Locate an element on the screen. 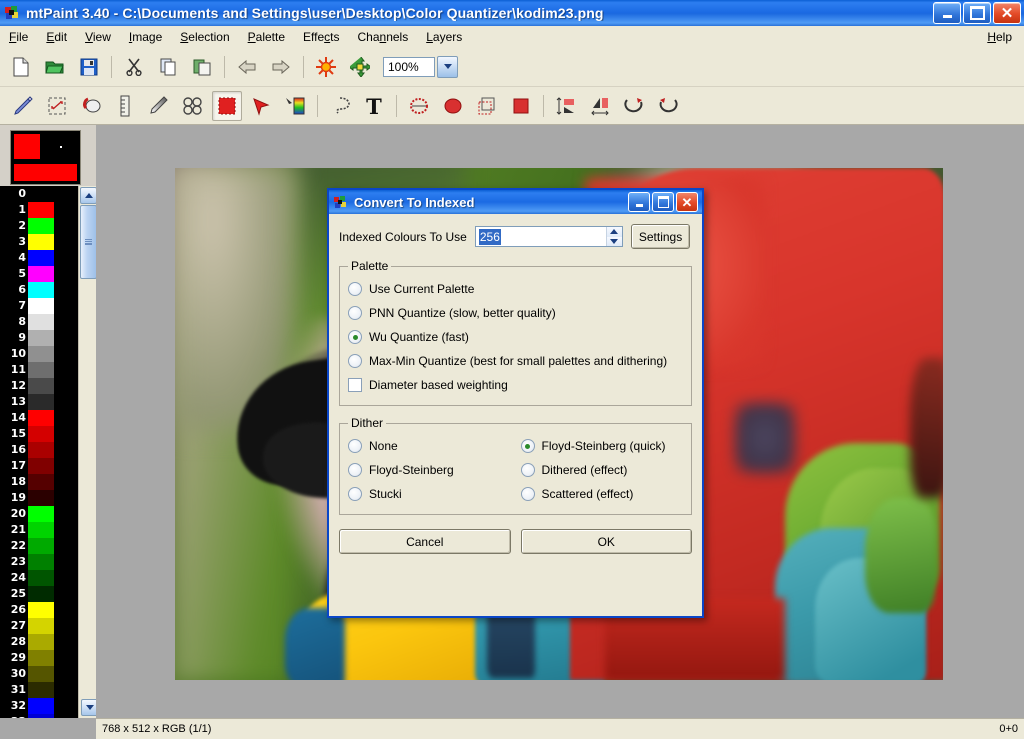  palette-entry: 9 is located at coordinates (39, 338).